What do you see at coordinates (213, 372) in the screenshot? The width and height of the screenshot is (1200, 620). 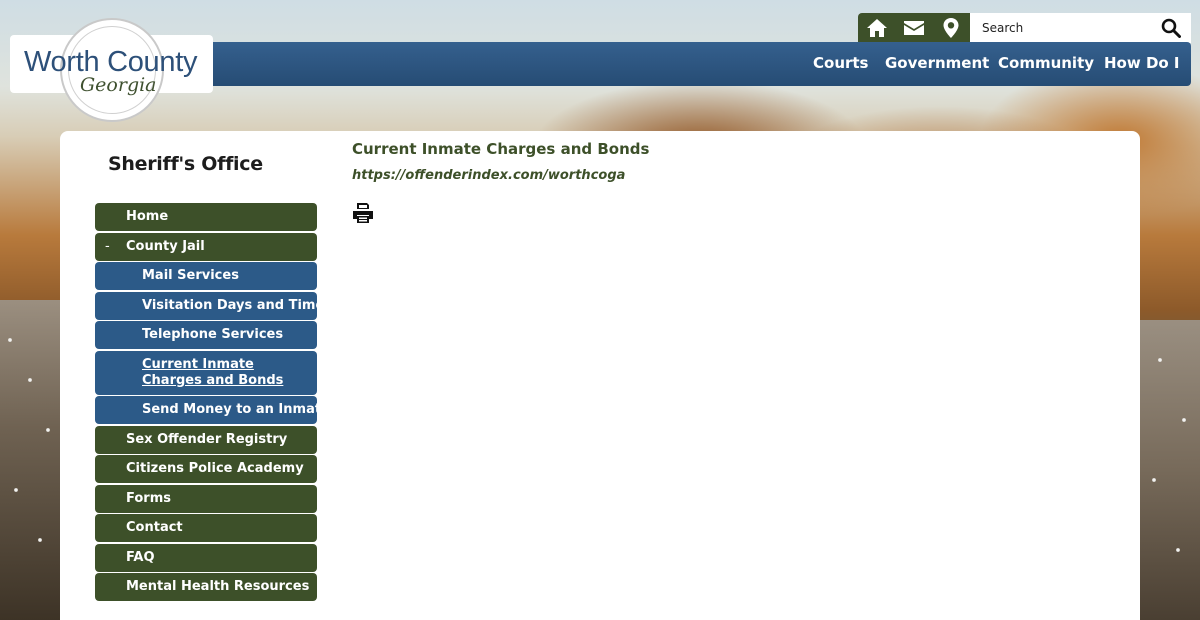 I see `sidebar-item-label: Current Inmate Charges and Bonds` at bounding box center [213, 372].